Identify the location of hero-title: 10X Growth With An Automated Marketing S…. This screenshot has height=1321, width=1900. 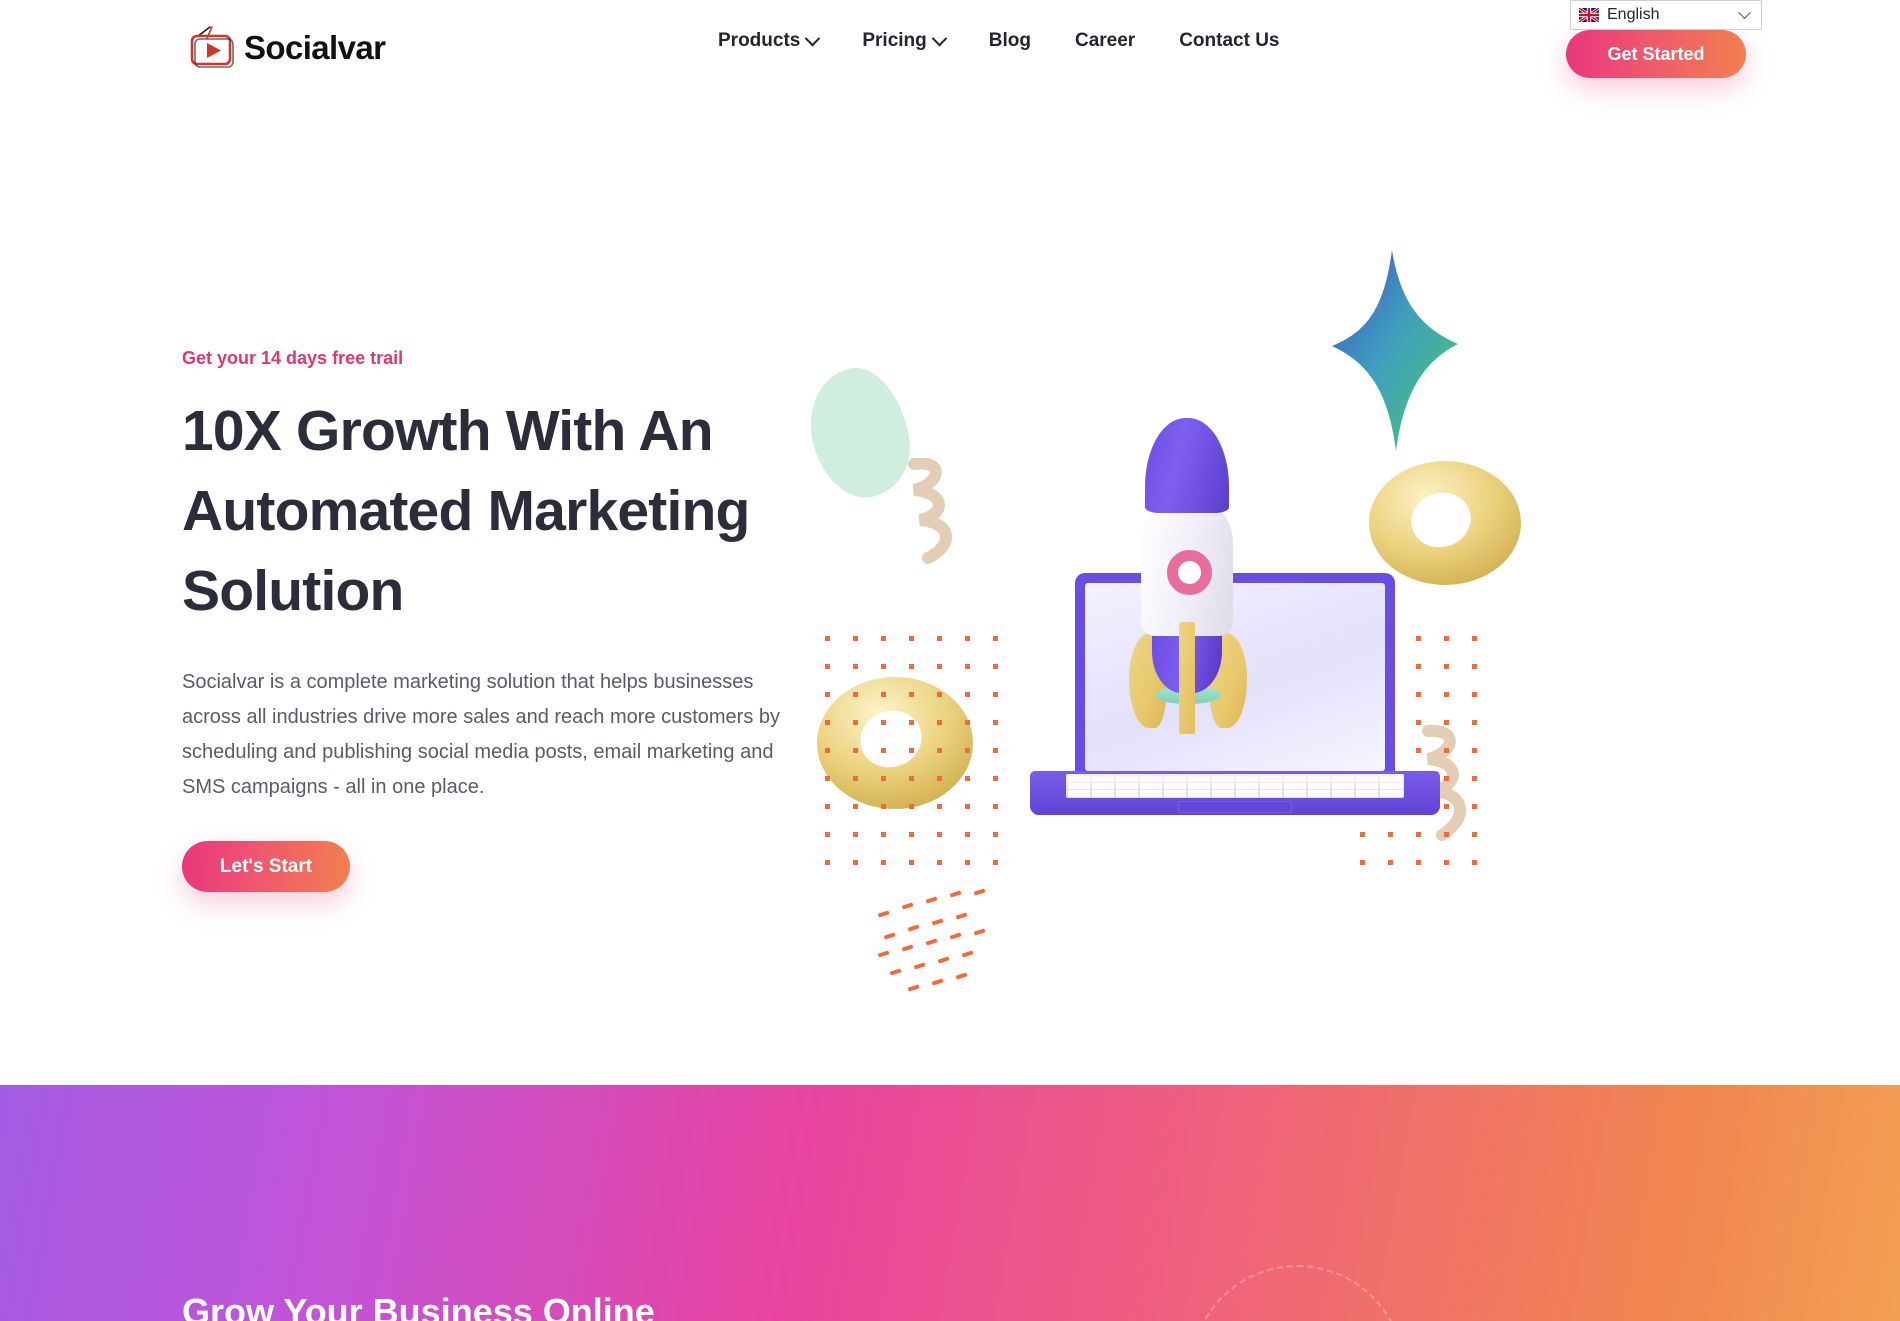
(466, 511).